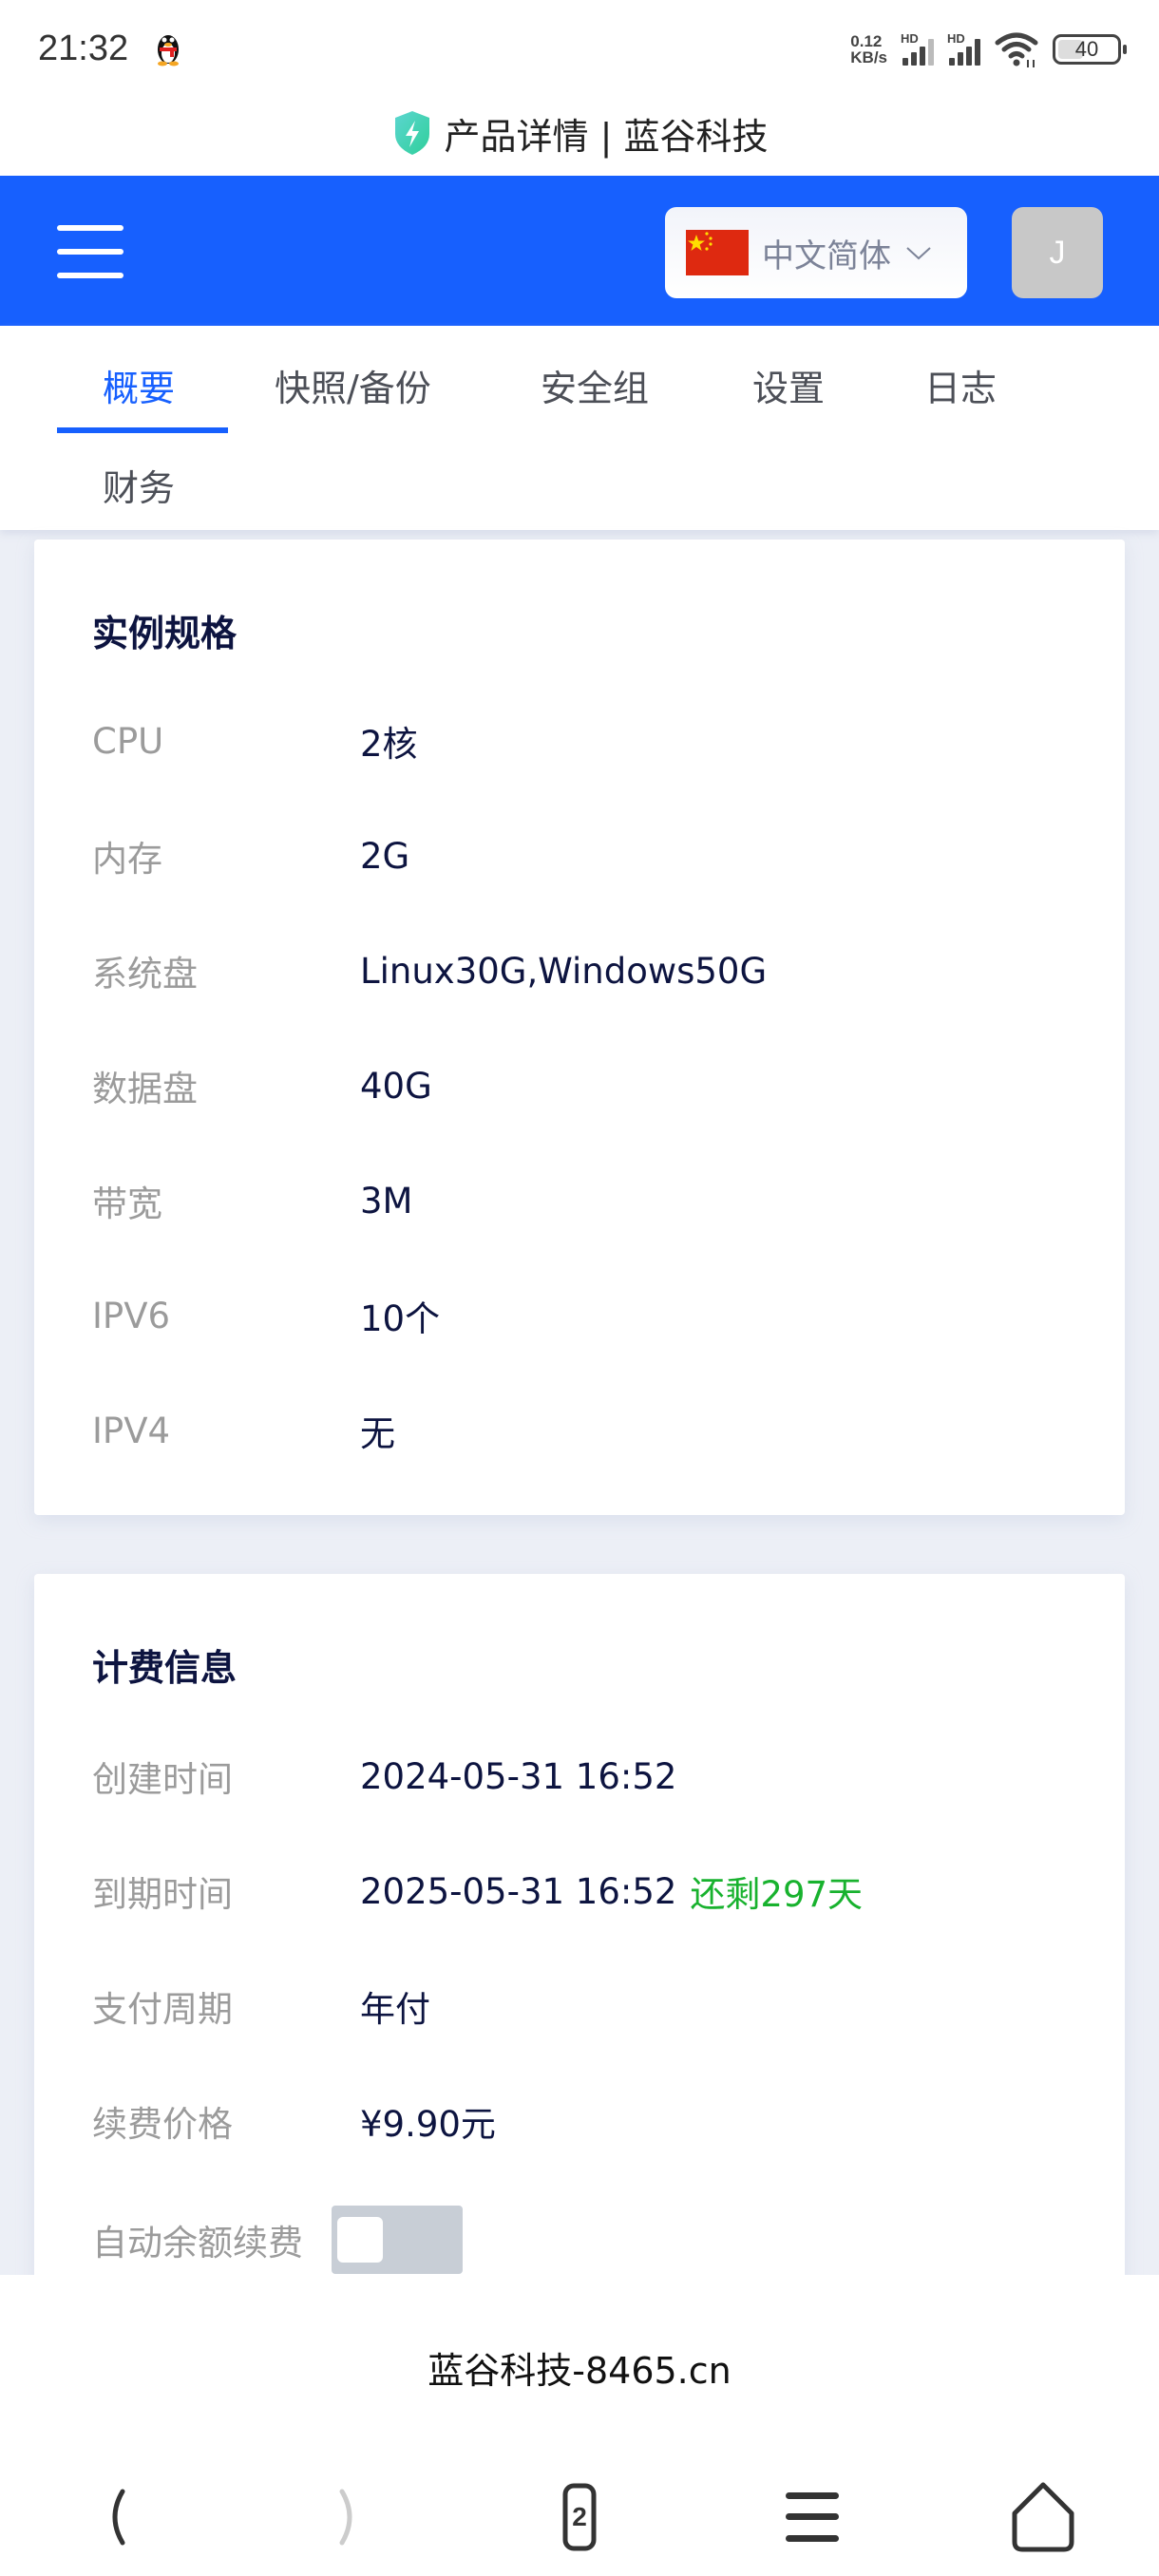 The width and height of the screenshot is (1159, 2576). What do you see at coordinates (197, 2243) in the screenshot?
I see `billing-label: 自动余额续费` at bounding box center [197, 2243].